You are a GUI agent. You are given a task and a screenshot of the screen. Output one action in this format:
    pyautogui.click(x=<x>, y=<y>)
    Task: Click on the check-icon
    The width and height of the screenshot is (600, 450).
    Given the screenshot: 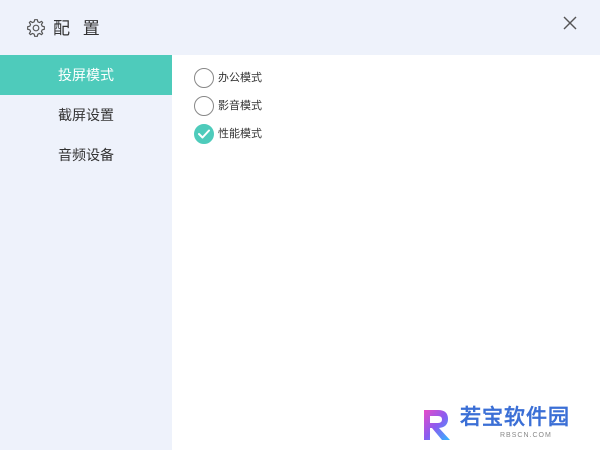 What is the action you would take?
    pyautogui.click(x=204, y=134)
    